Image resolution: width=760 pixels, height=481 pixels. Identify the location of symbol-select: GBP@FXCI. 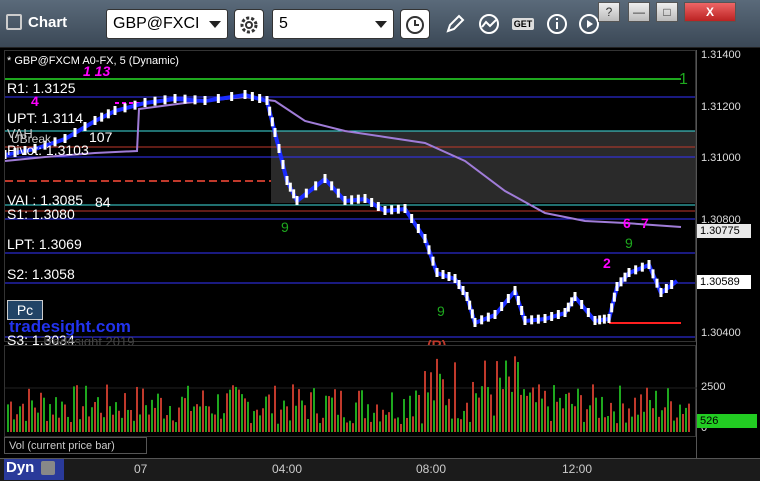
(167, 24).